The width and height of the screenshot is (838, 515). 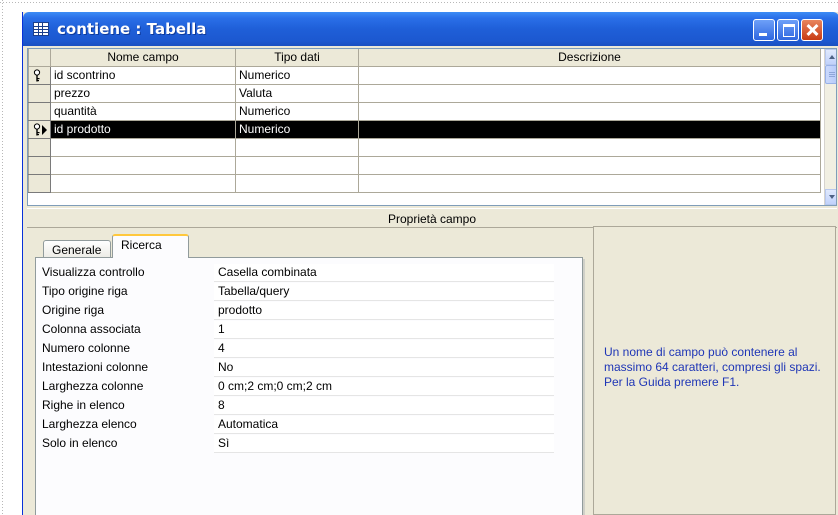 I want to click on property-value-field: 8, so click(x=384, y=406).